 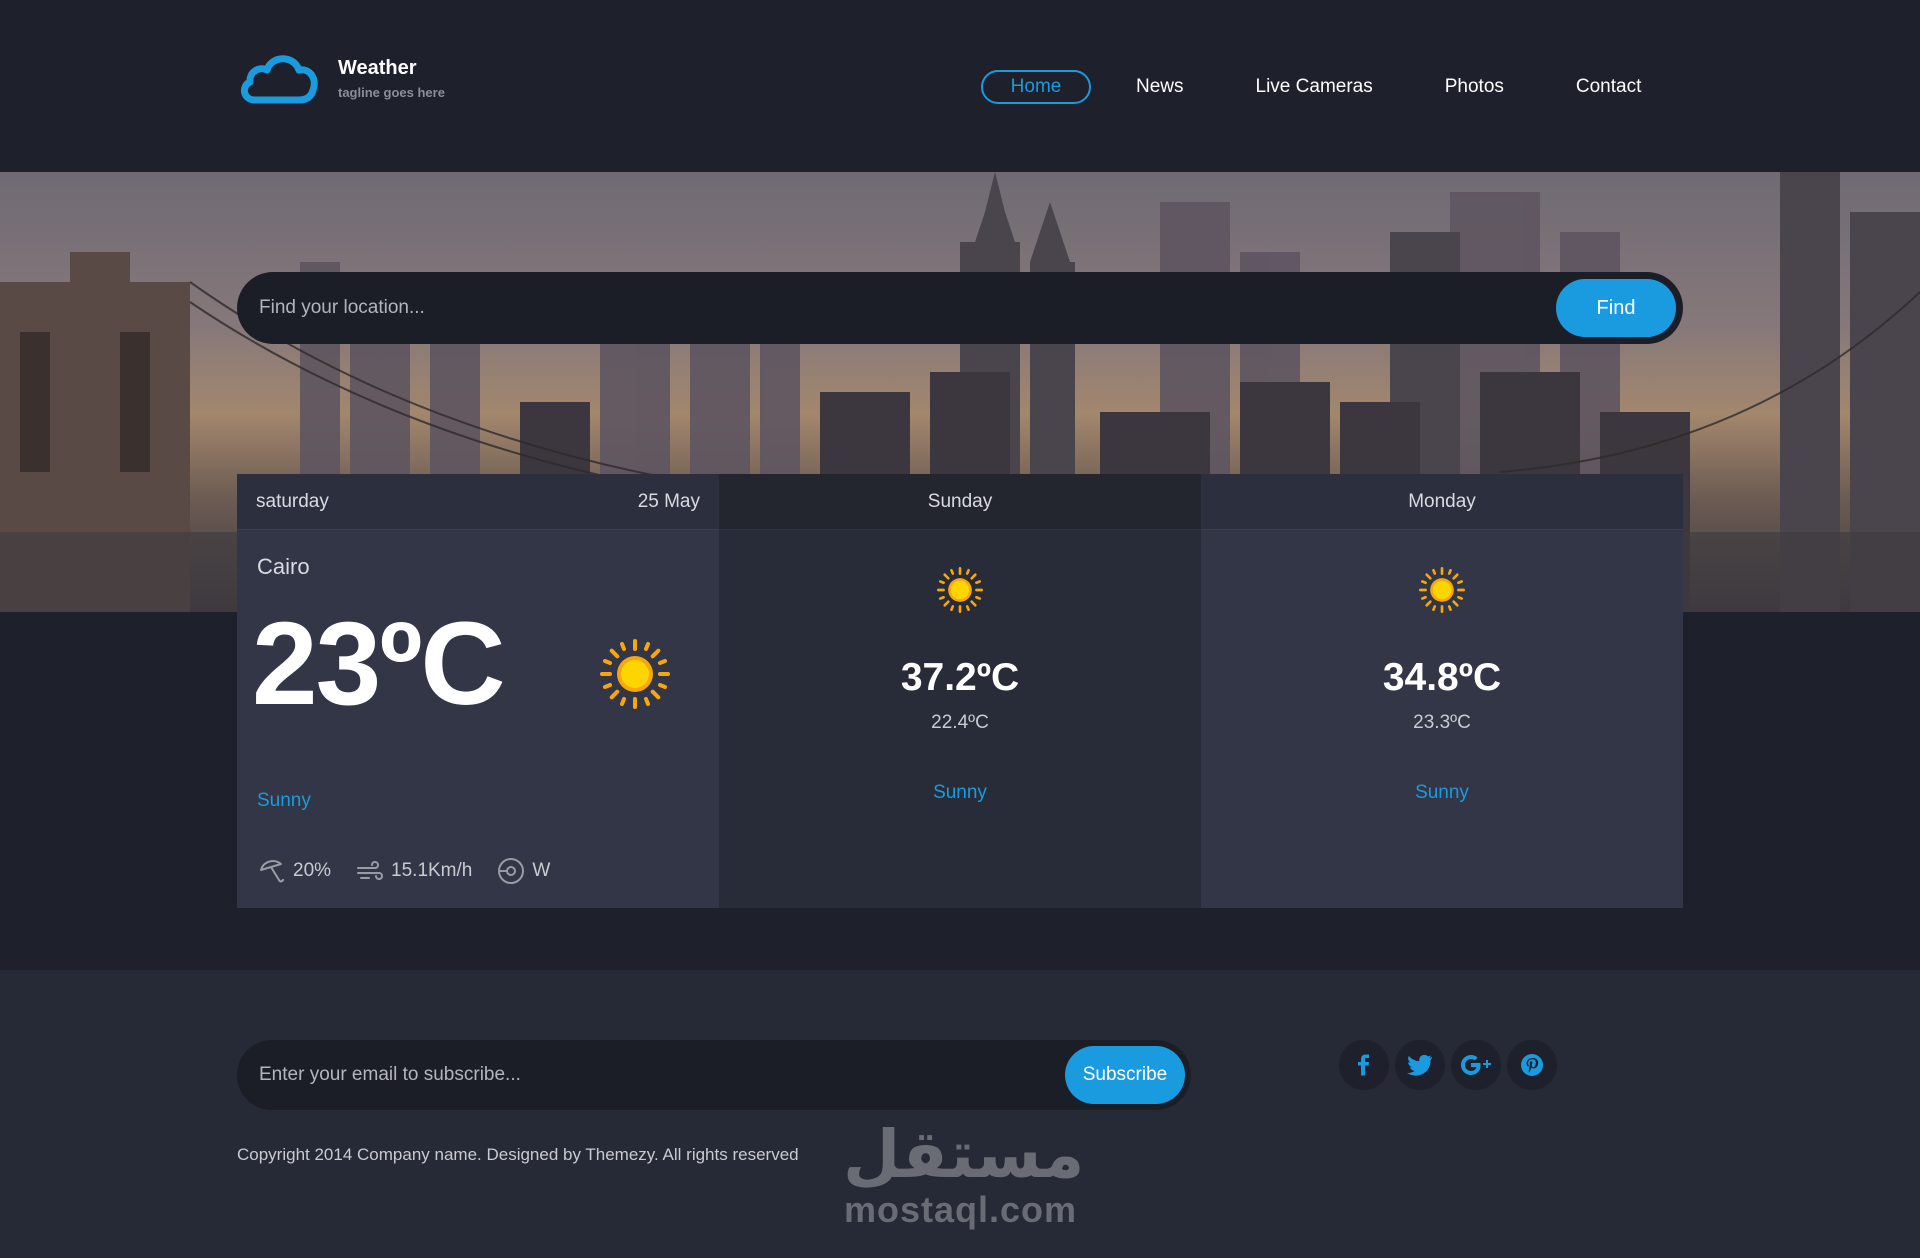 I want to click on email-field, so click(x=659, y=1075).